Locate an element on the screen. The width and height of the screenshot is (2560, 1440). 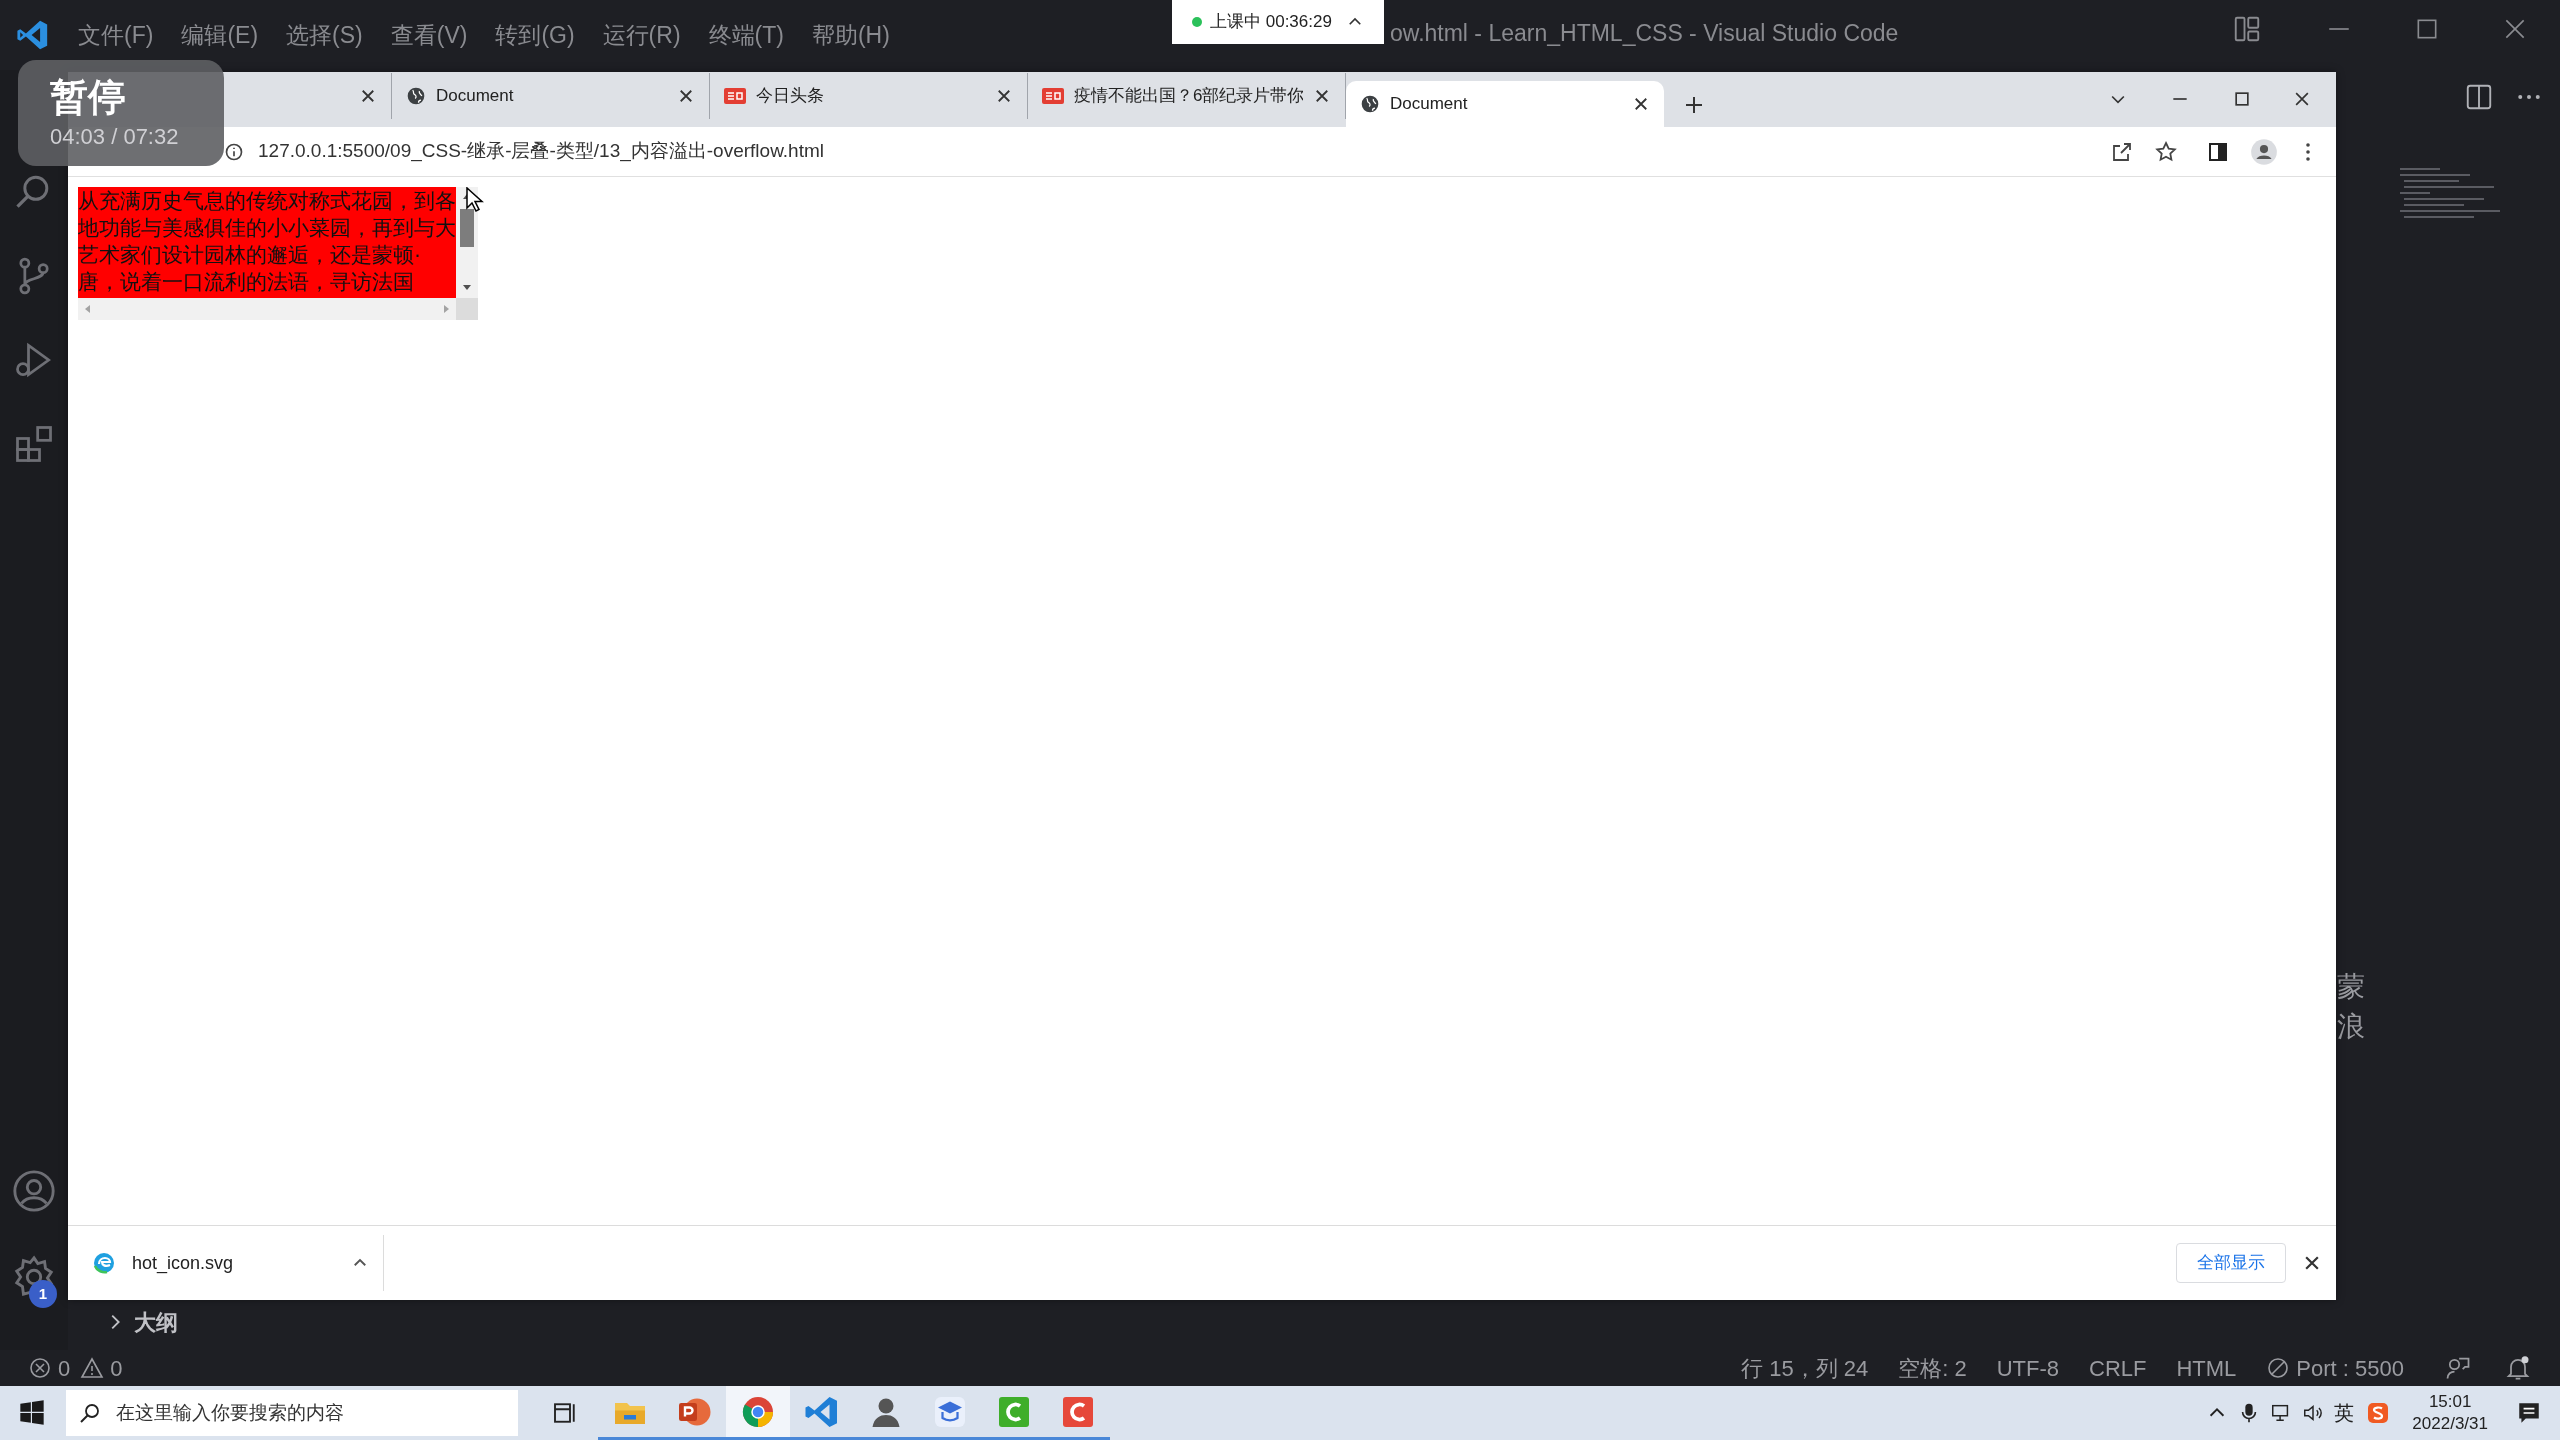
warning-icon is located at coordinates (92, 1368).